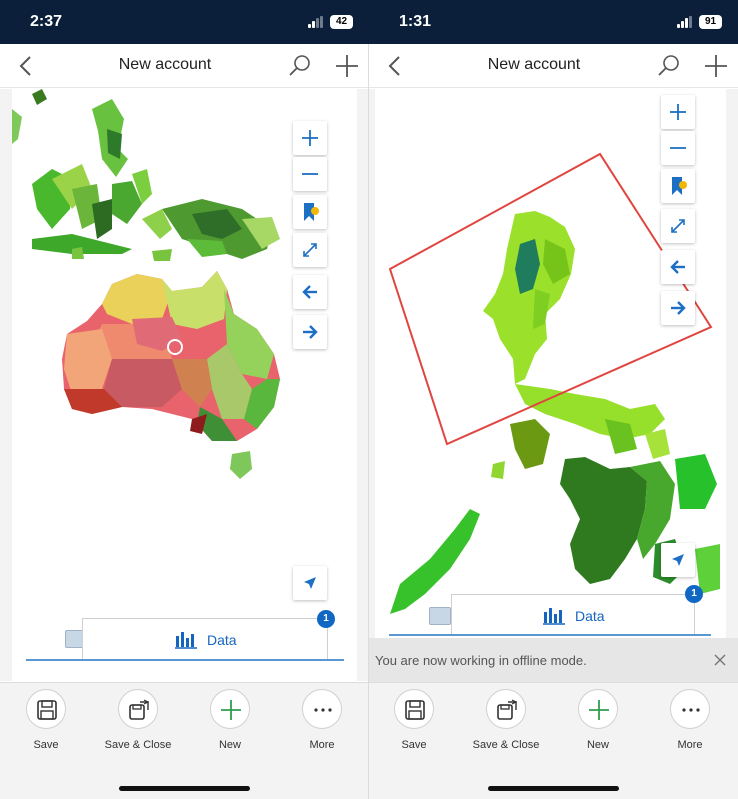 This screenshot has width=738, height=799. Describe the element at coordinates (481, 660) in the screenshot. I see `offline-message: You are now working in offline mode.` at that location.